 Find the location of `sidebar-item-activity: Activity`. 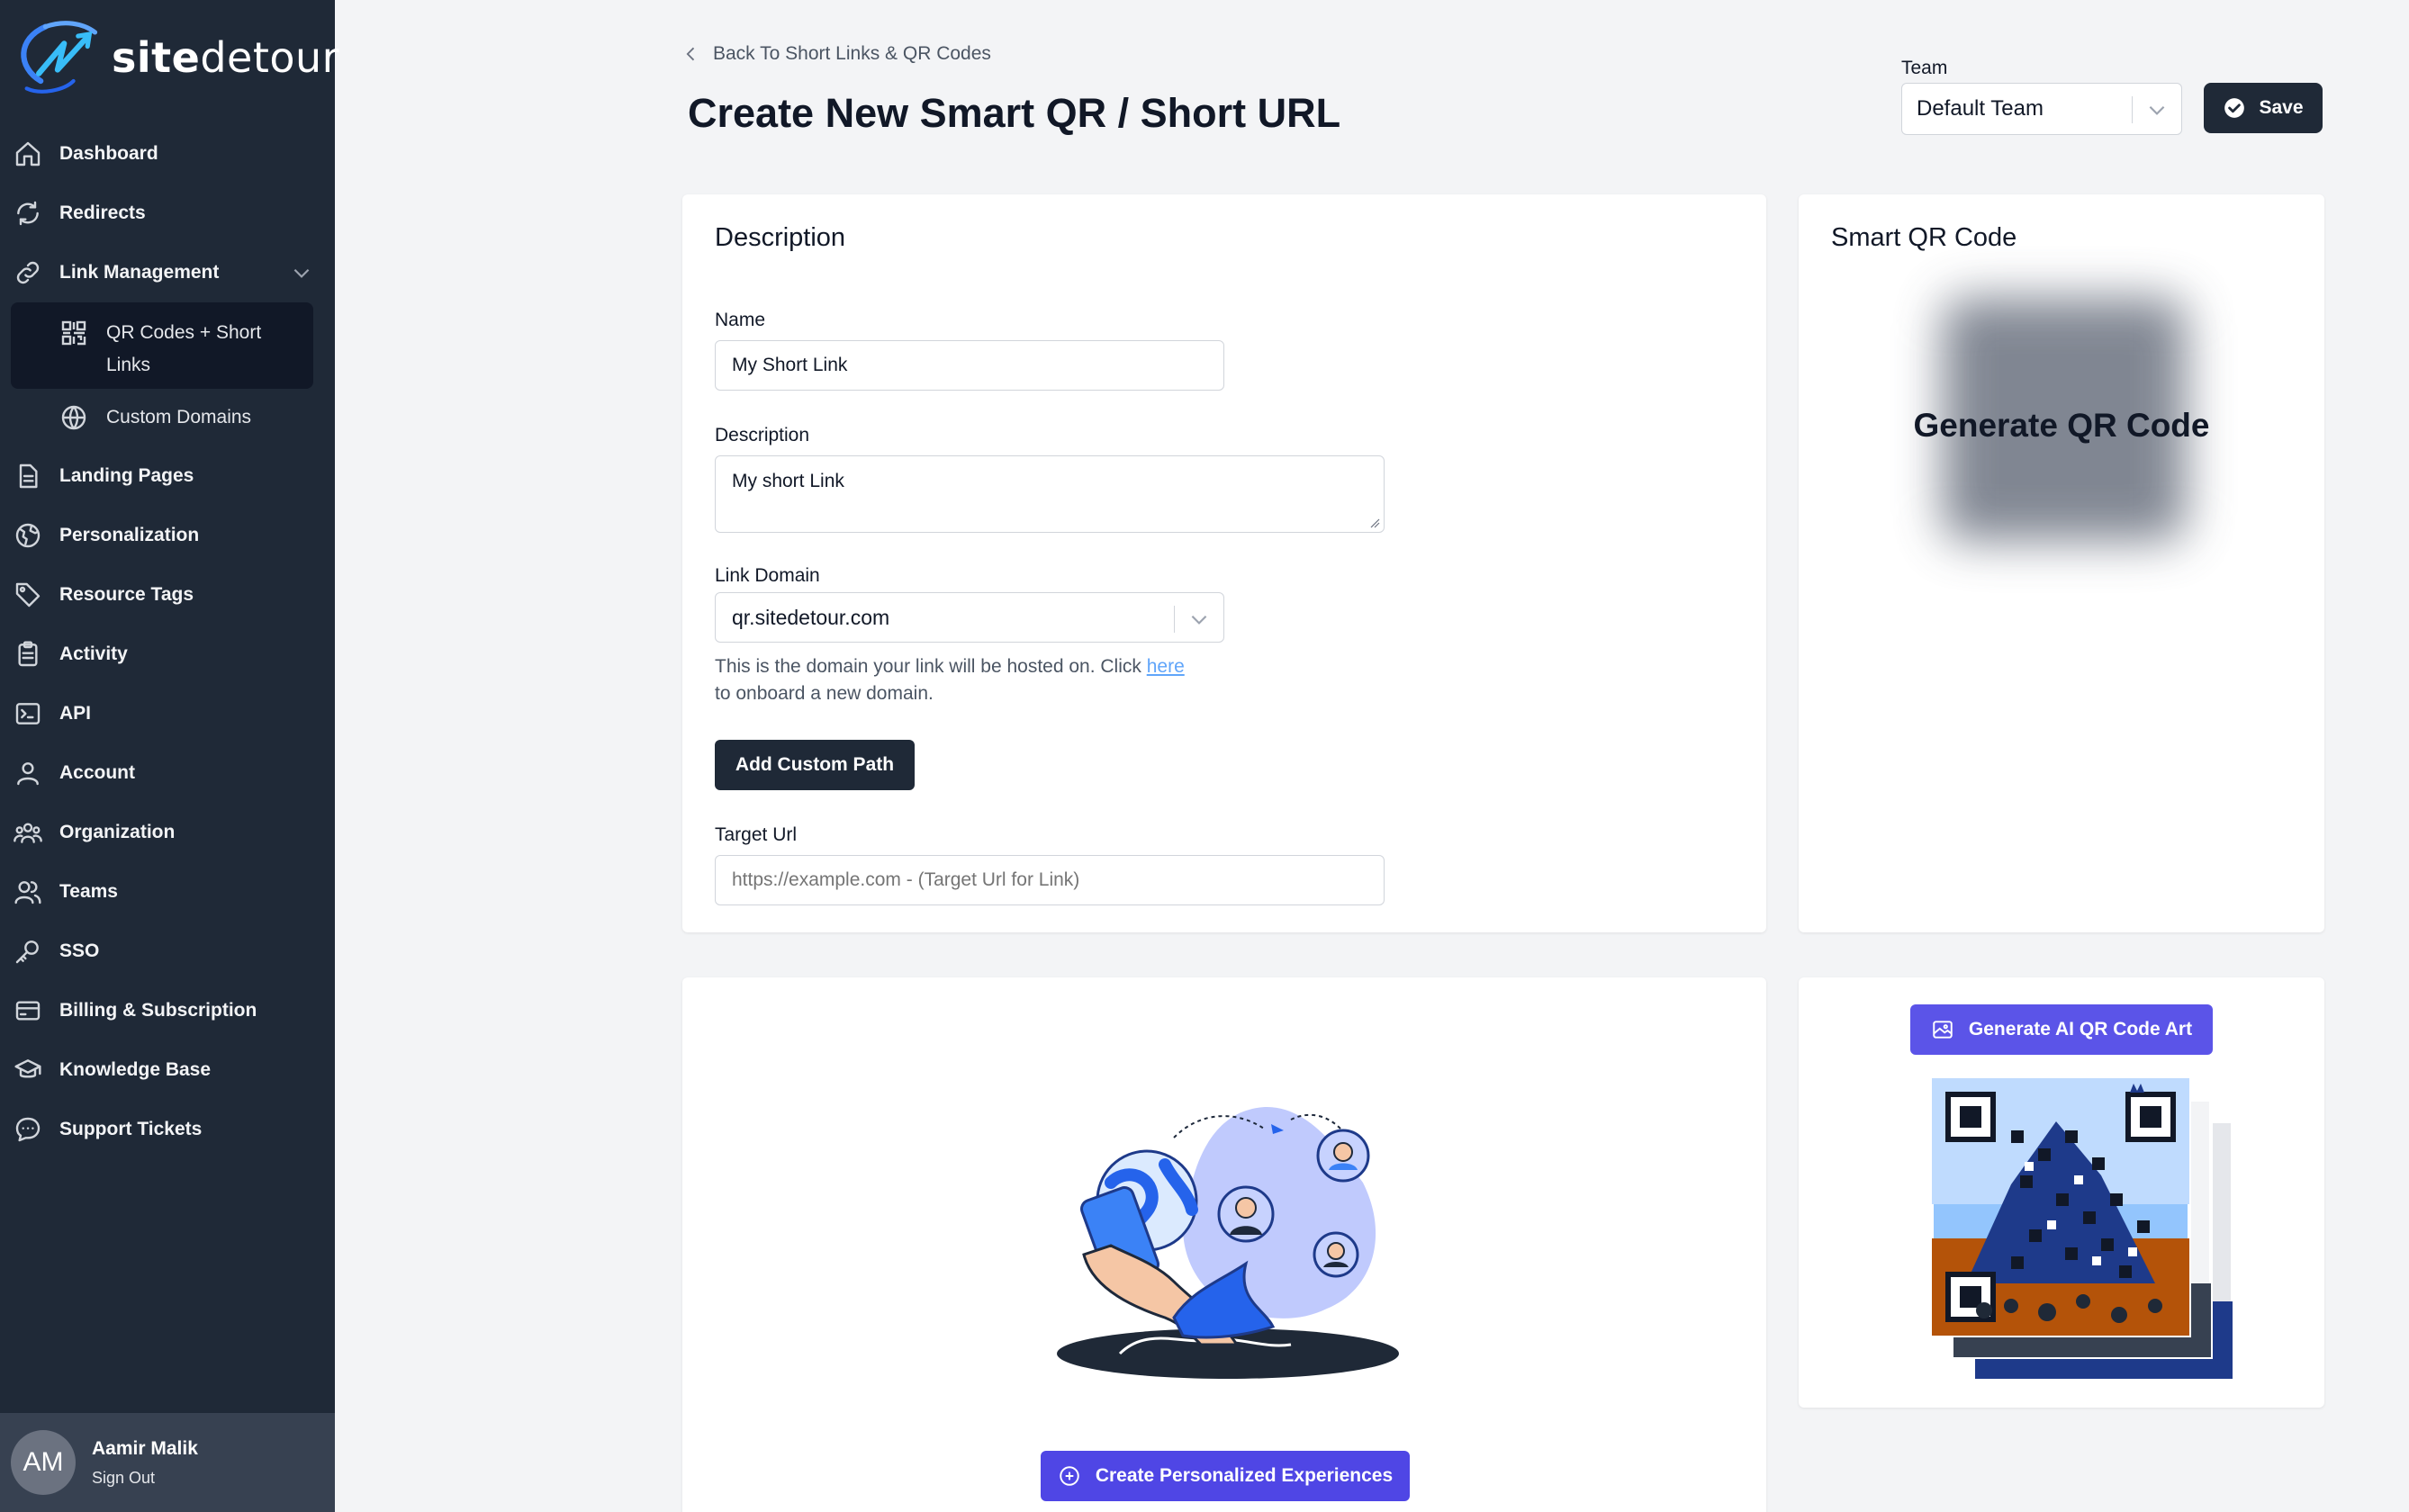

sidebar-item-activity: Activity is located at coordinates (167, 655).